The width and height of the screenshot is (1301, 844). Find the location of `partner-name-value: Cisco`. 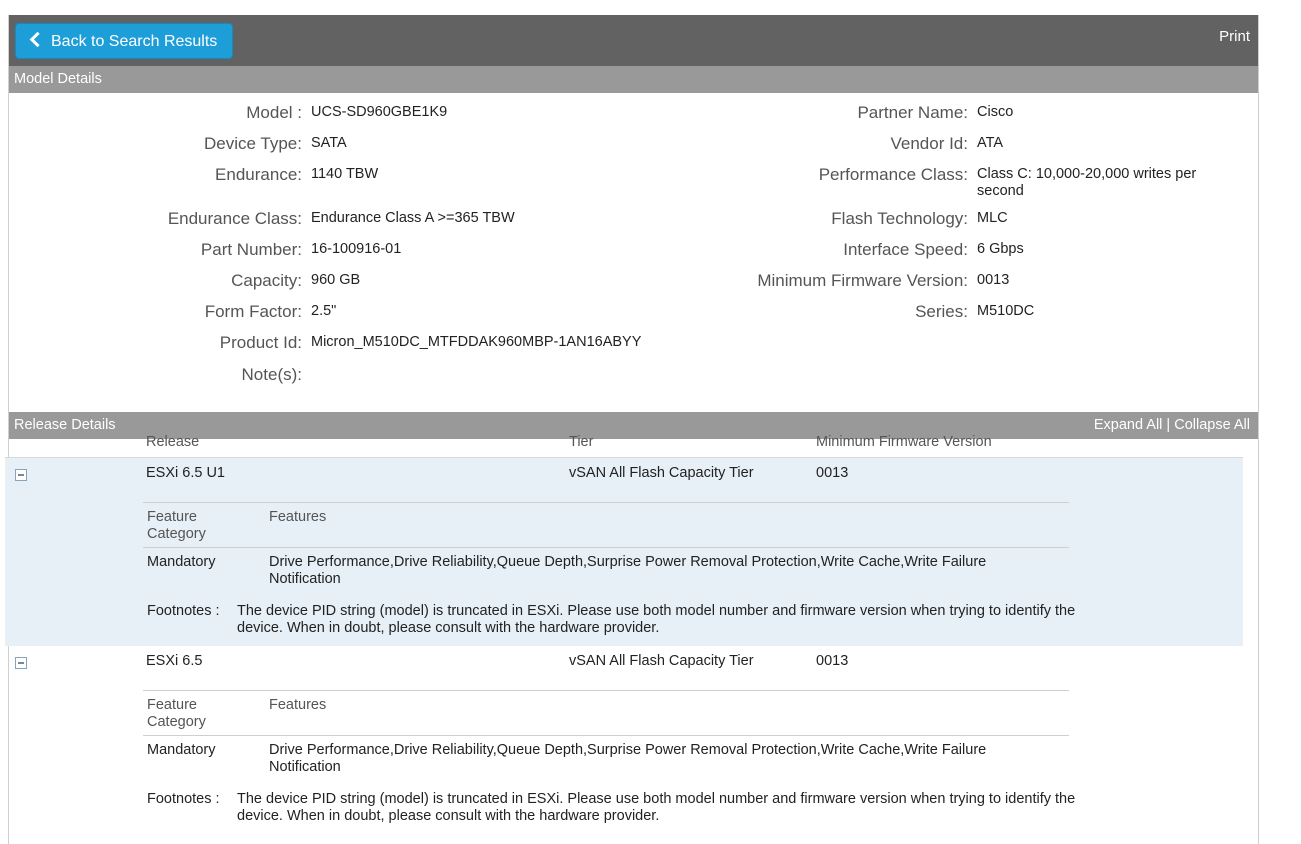

partner-name-value: Cisco is located at coordinates (995, 112).